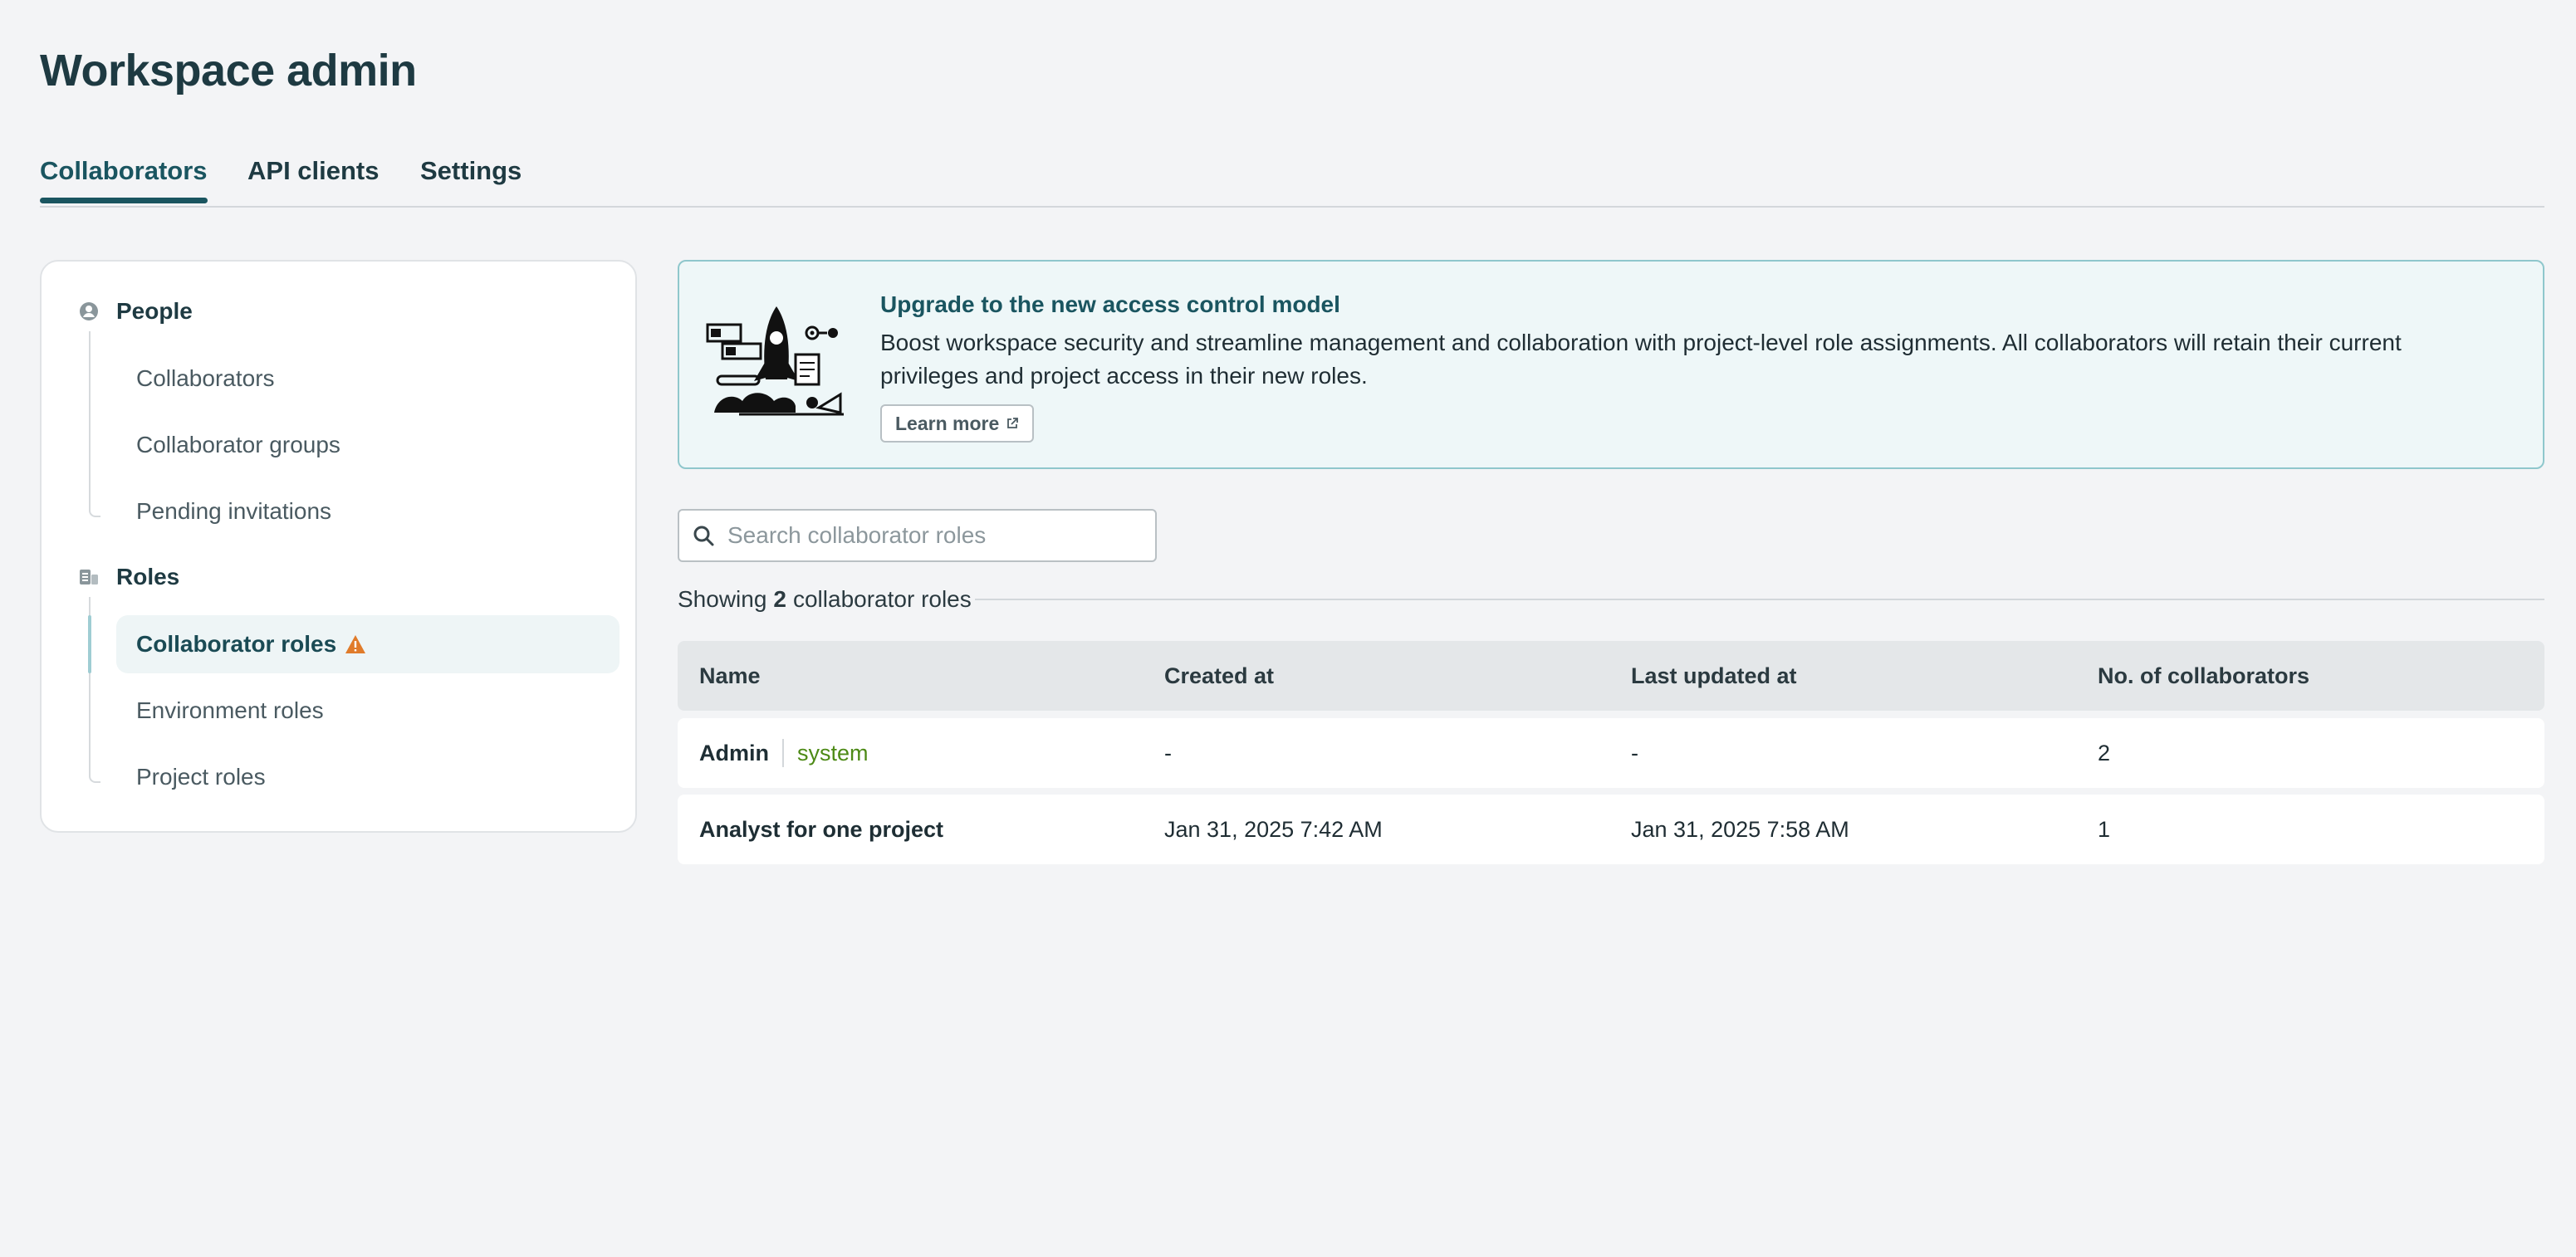  What do you see at coordinates (124, 179) in the screenshot?
I see `tab-collaborators: Collaborators` at bounding box center [124, 179].